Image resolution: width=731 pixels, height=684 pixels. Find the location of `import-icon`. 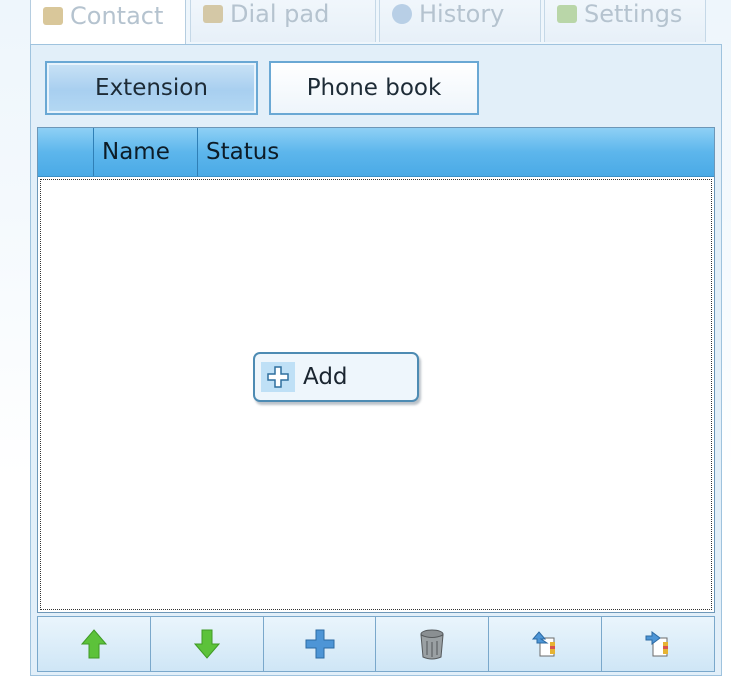

import-icon is located at coordinates (544, 644).